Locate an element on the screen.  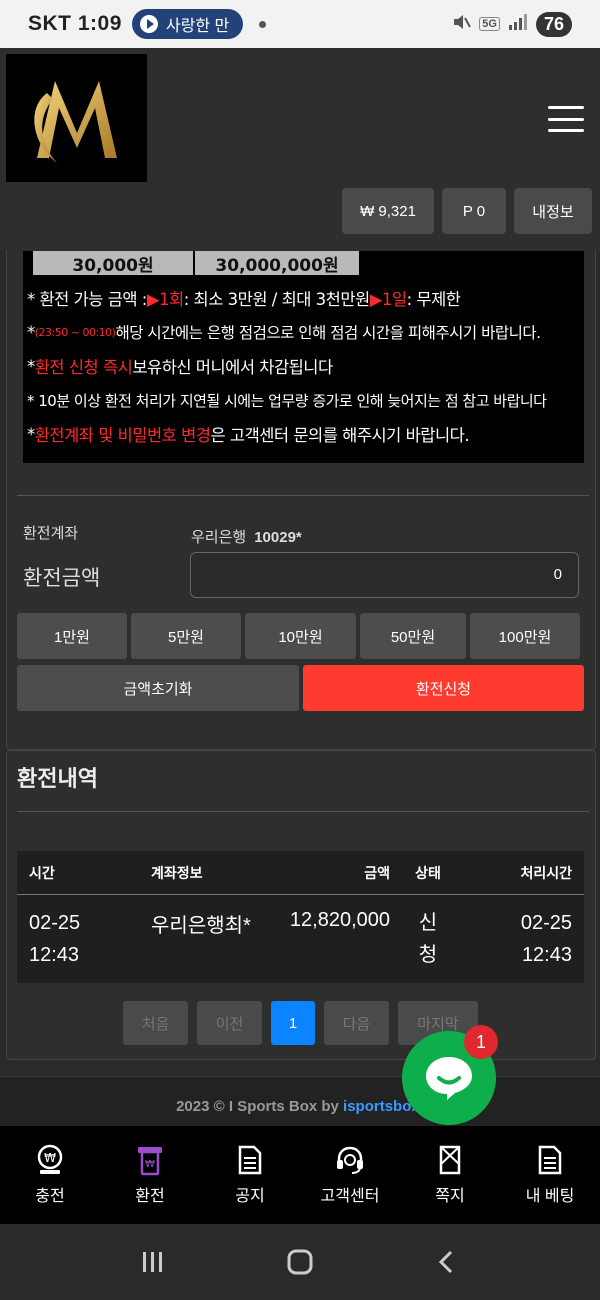
site-logo is located at coordinates (76, 118).